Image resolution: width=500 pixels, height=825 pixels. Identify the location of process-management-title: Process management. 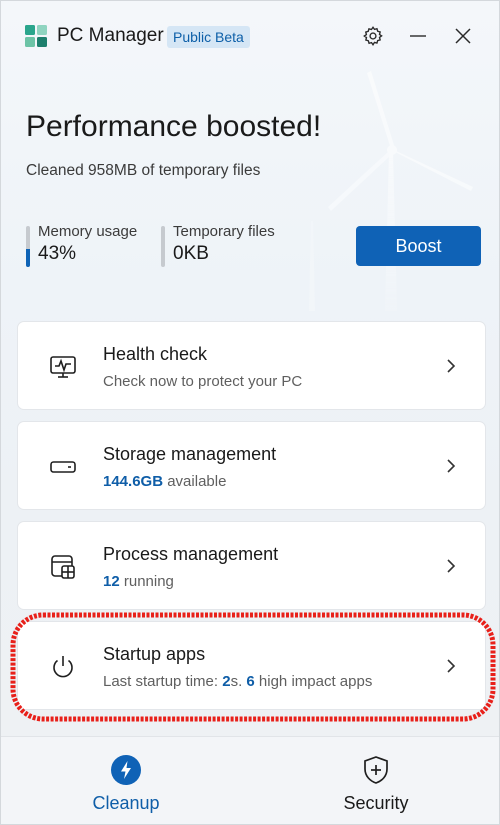
(191, 554).